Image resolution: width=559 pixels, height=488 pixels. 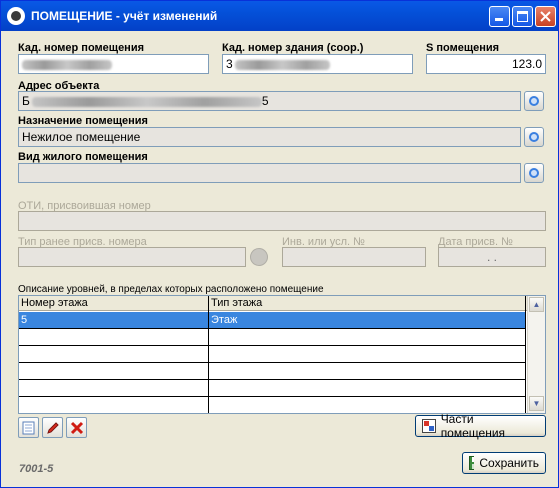 What do you see at coordinates (429, 426) in the screenshot?
I see `parts-icon` at bounding box center [429, 426].